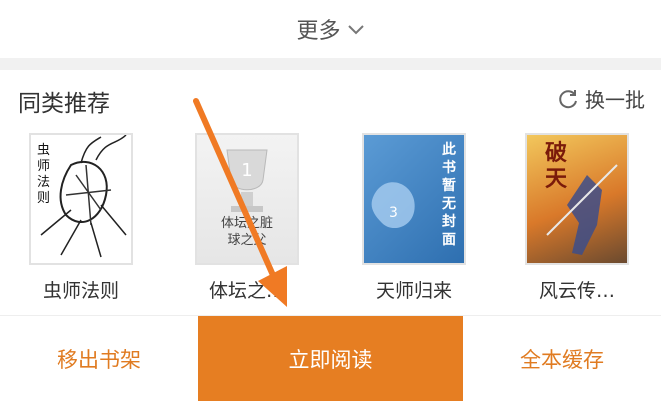  Describe the element at coordinates (81, 199) in the screenshot. I see `book-cover: 虫 师 法 则` at that location.